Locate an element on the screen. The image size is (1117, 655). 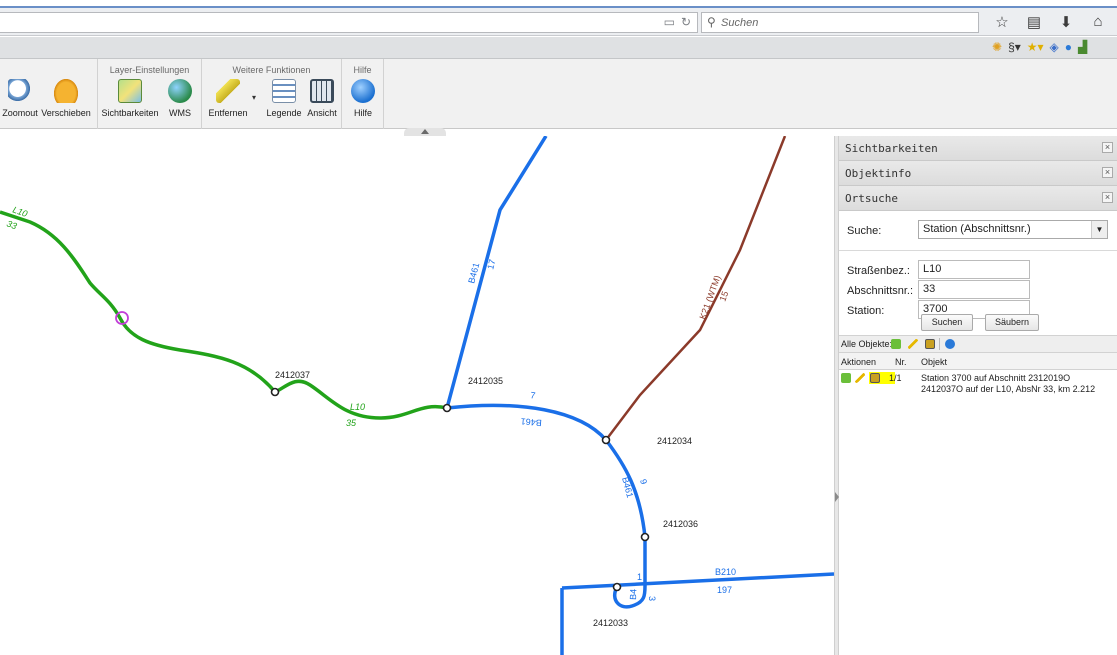
abschnitt-label: Abschnittsnr.: is located at coordinates (880, 291).